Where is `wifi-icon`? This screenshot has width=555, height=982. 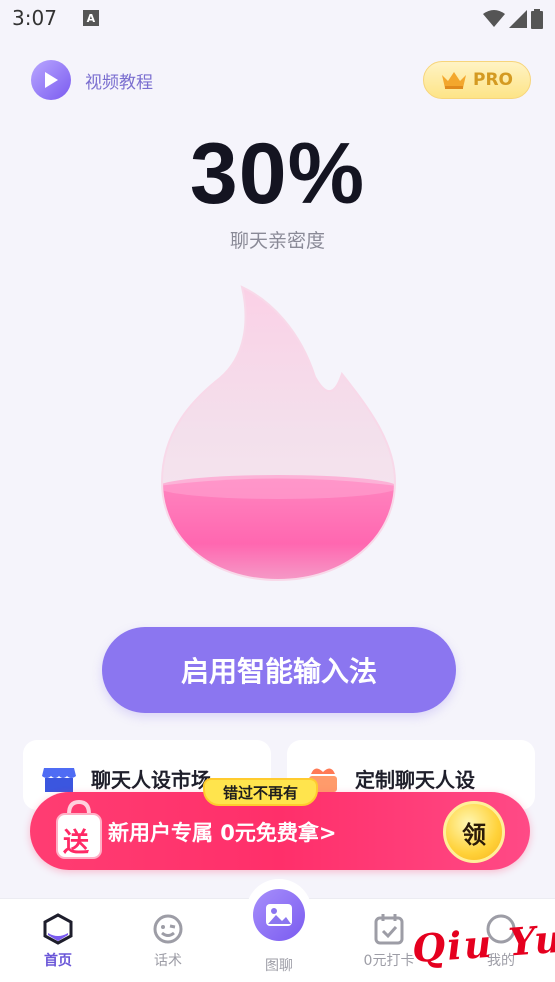 wifi-icon is located at coordinates (494, 18).